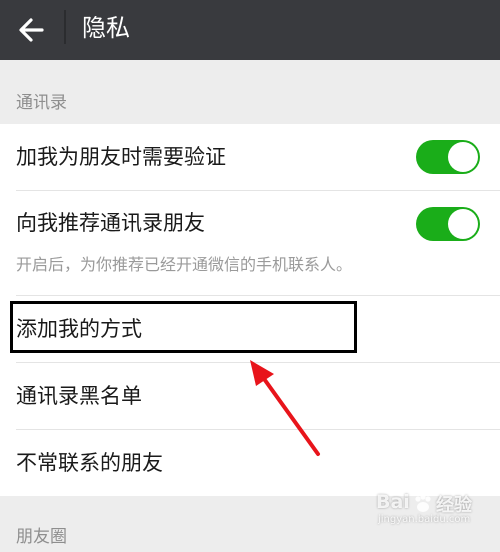 Image resolution: width=500 pixels, height=552 pixels. Describe the element at coordinates (79, 396) in the screenshot. I see `setting-label: 通讯录黑名单` at that location.